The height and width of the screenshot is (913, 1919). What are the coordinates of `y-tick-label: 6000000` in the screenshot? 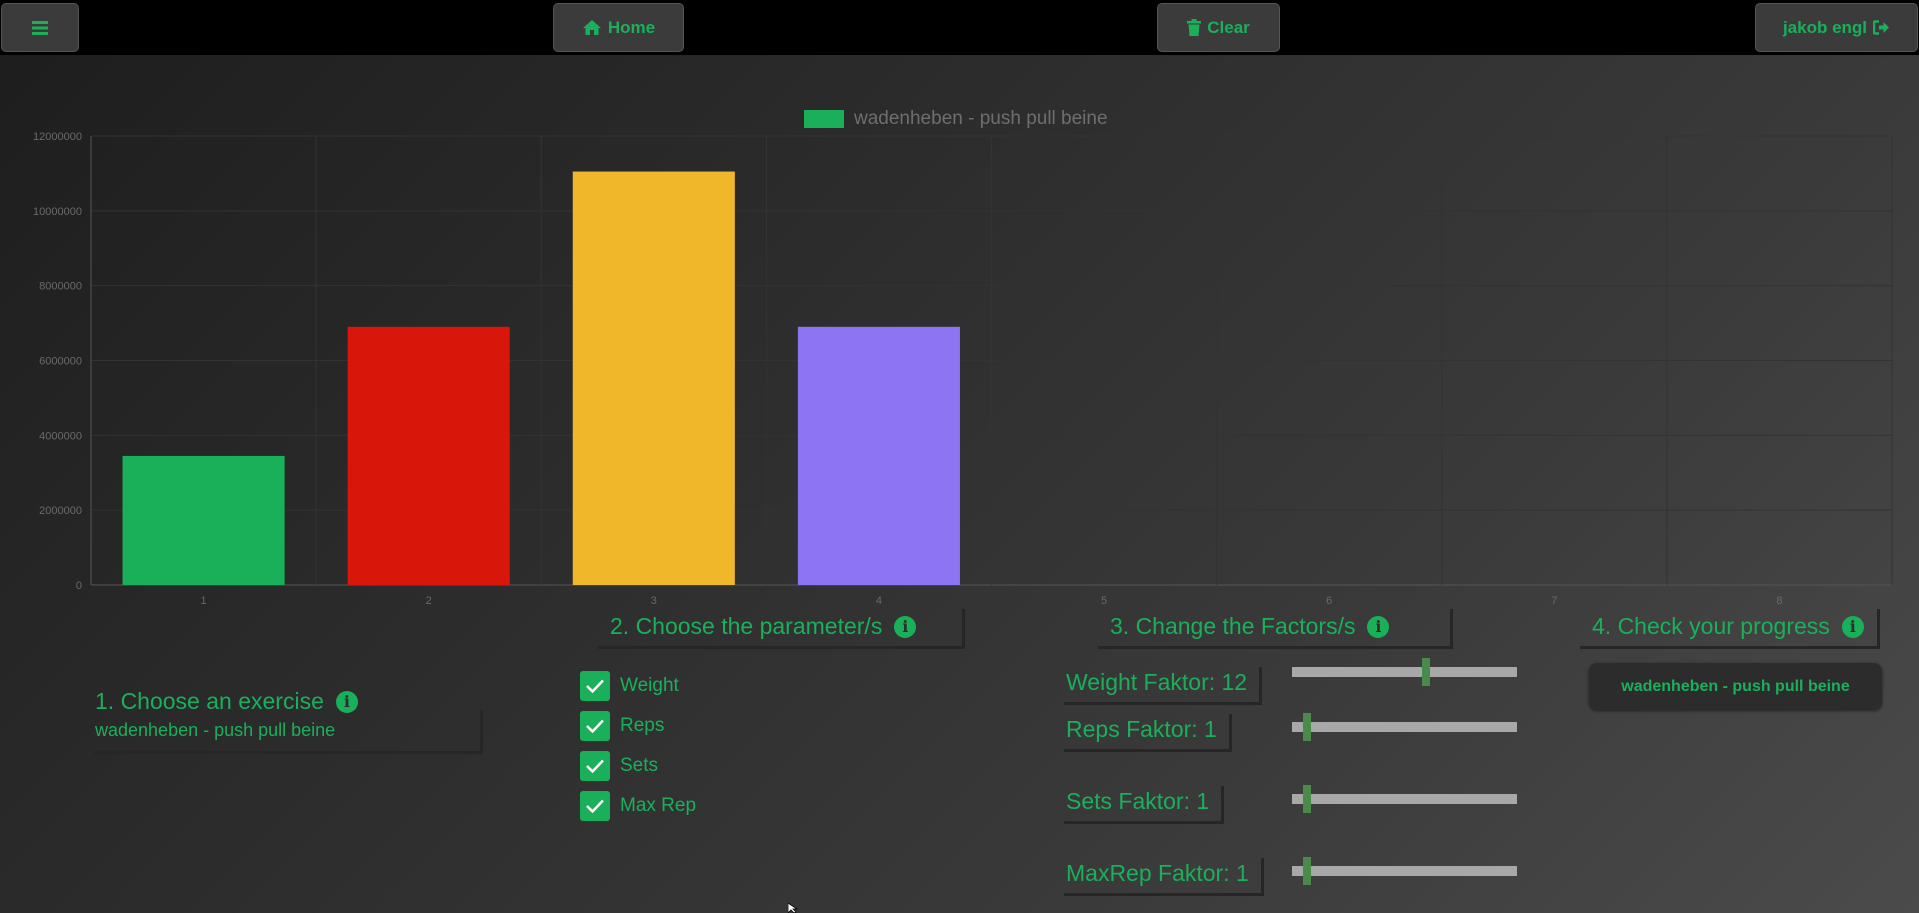 It's located at (60, 362).